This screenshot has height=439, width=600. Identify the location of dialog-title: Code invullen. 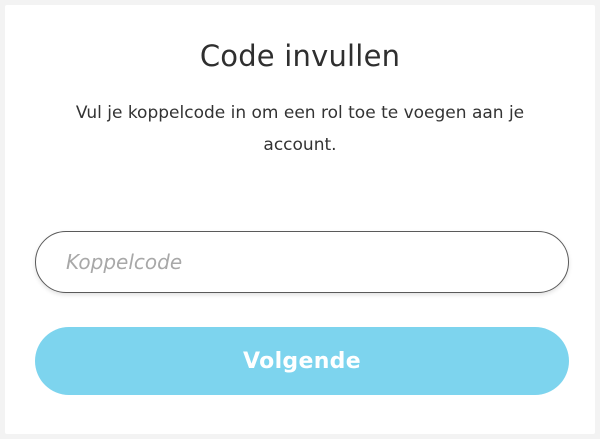
(300, 56).